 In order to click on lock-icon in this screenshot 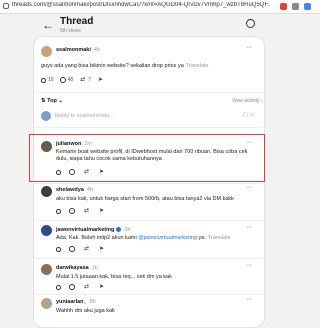, I will do `click(6, 6)`.